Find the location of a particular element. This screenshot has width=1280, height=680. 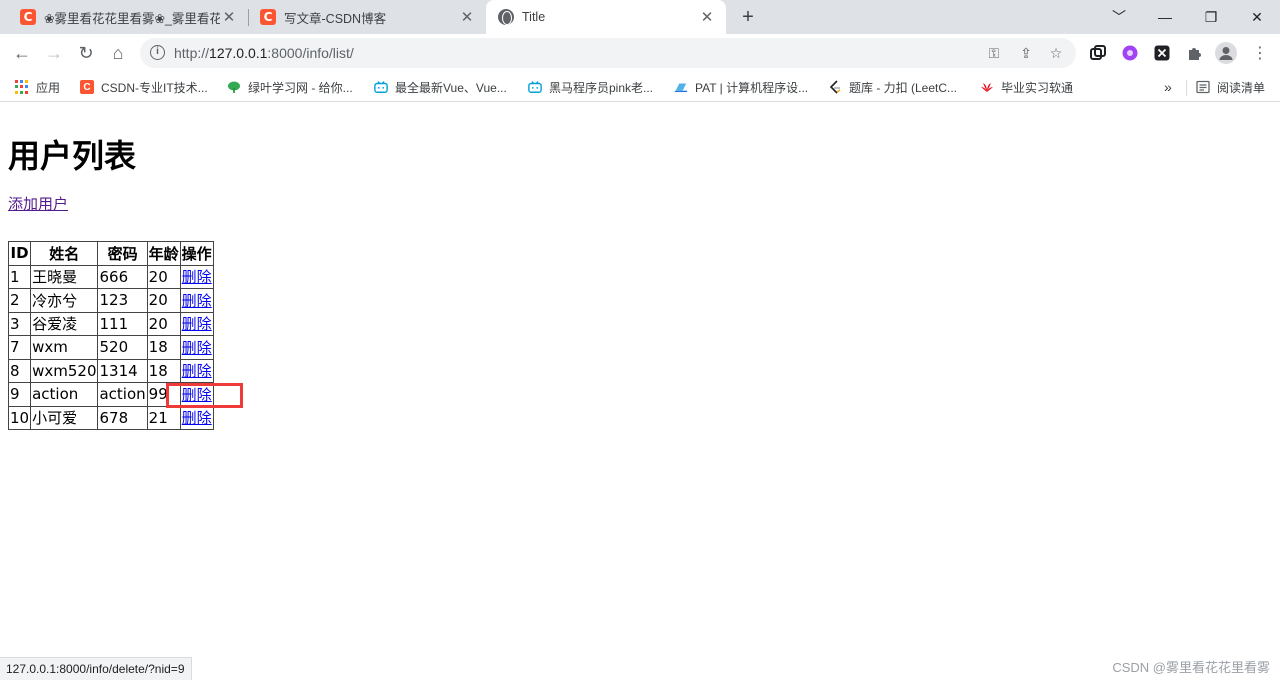

bookmark-apps: 应用 is located at coordinates (37, 87).